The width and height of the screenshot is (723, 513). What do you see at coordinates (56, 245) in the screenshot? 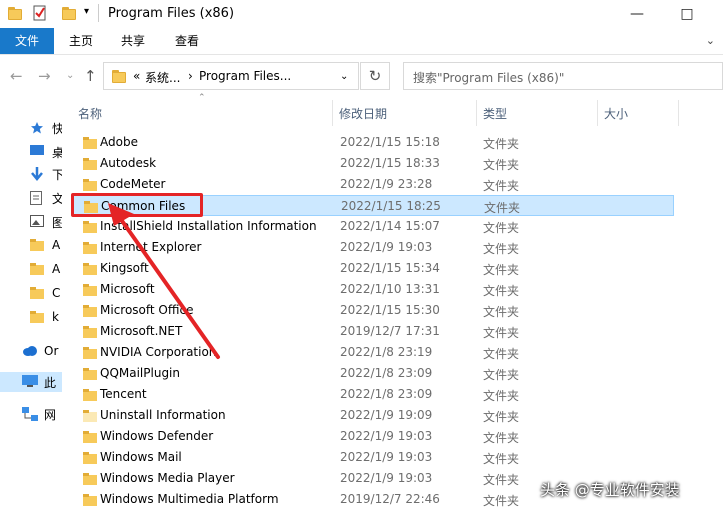
I see `sidebar-item-label: A` at bounding box center [56, 245].